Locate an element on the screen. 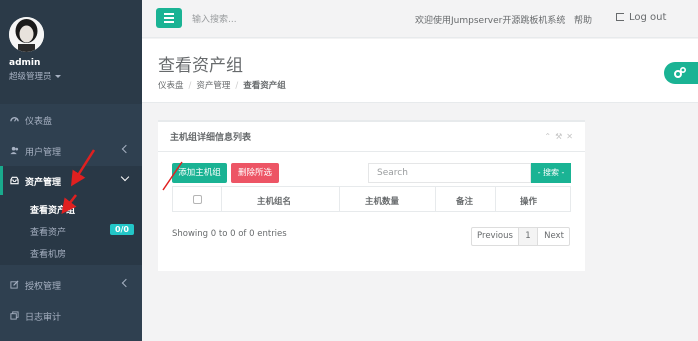 The height and width of the screenshot is (341, 698). page-1-button: 1 is located at coordinates (528, 236).